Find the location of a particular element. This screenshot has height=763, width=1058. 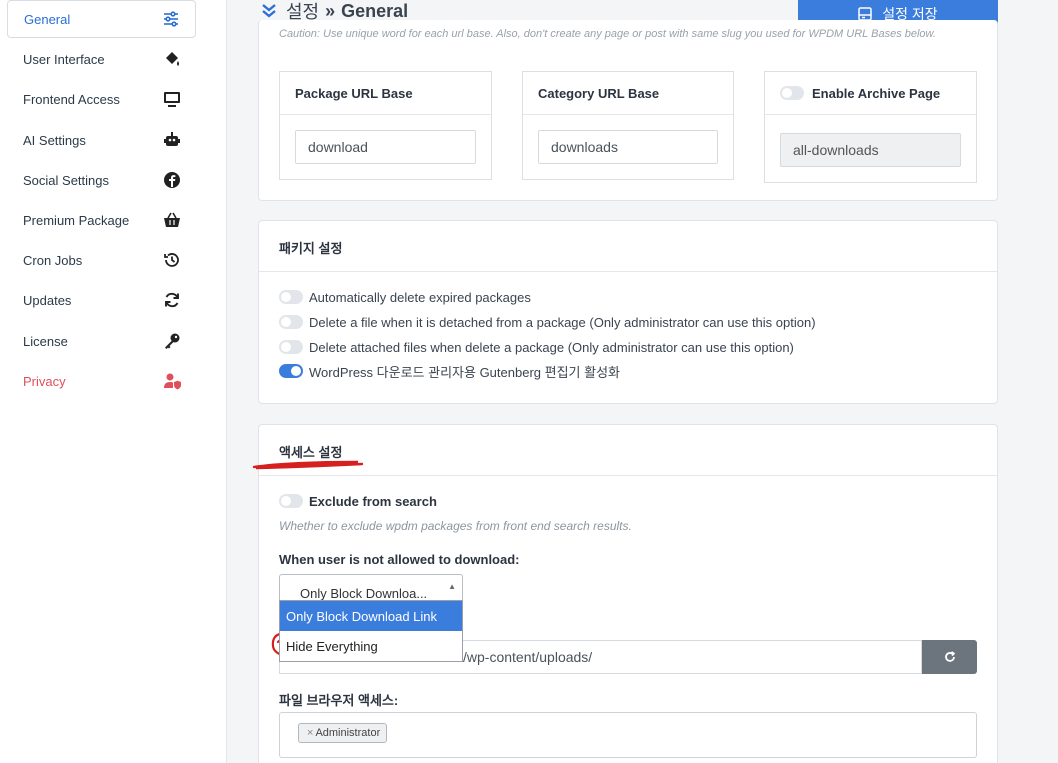

option-gutenberg-editor: WordPress 다운로드 관리자용 Gutenberg 편집기 활성화 is located at coordinates (449, 371).